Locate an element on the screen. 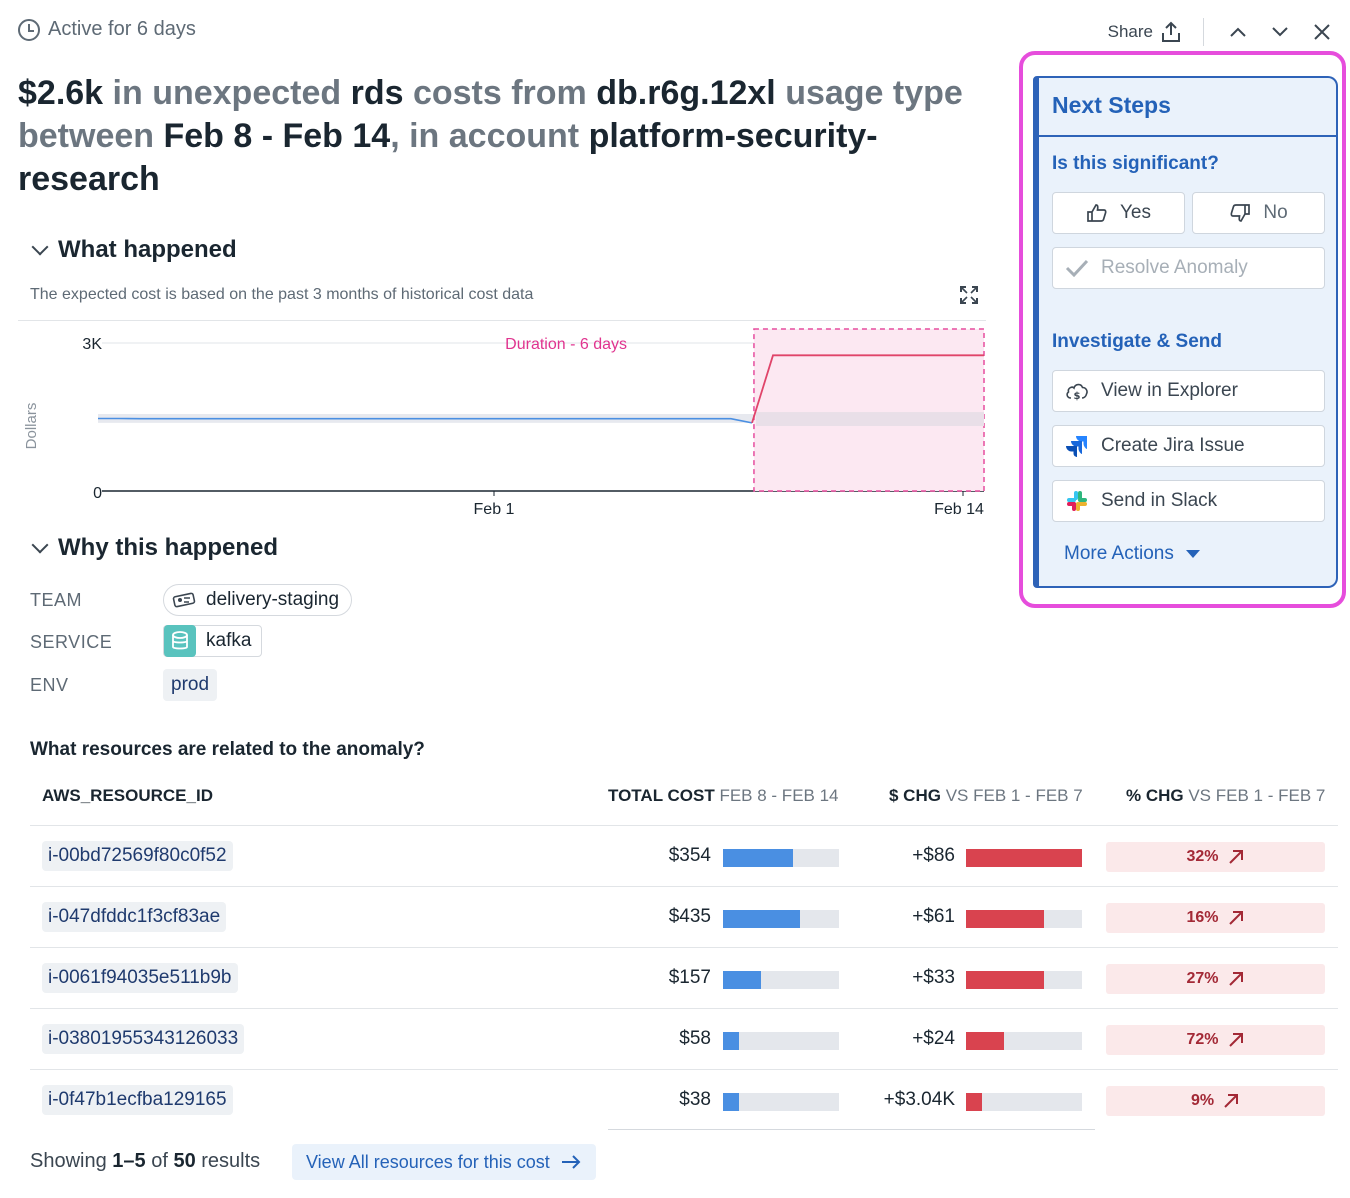 This screenshot has height=1198, width=1350. view-all-resources-button: View All resources for this cost is located at coordinates (444, 1162).